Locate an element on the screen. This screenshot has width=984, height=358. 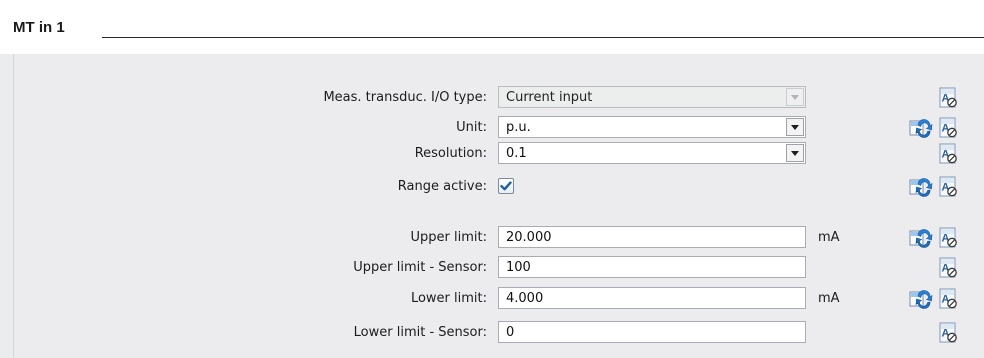
resolution-label: Resolution: is located at coordinates (450, 153).